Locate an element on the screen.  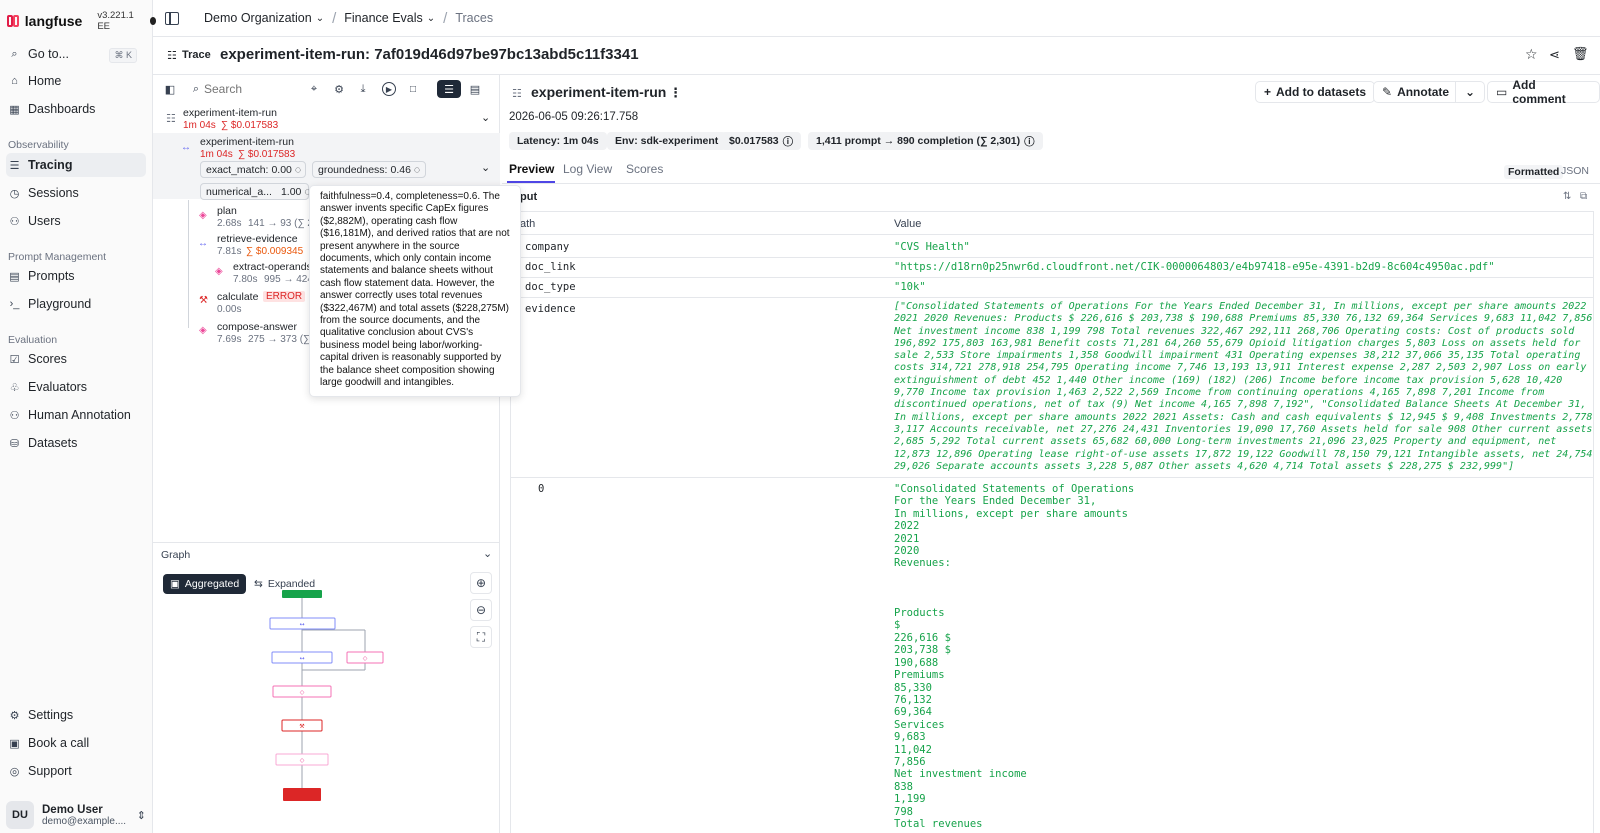
sidebar-item-book-call: ▣ Book a call is located at coordinates (76, 743).